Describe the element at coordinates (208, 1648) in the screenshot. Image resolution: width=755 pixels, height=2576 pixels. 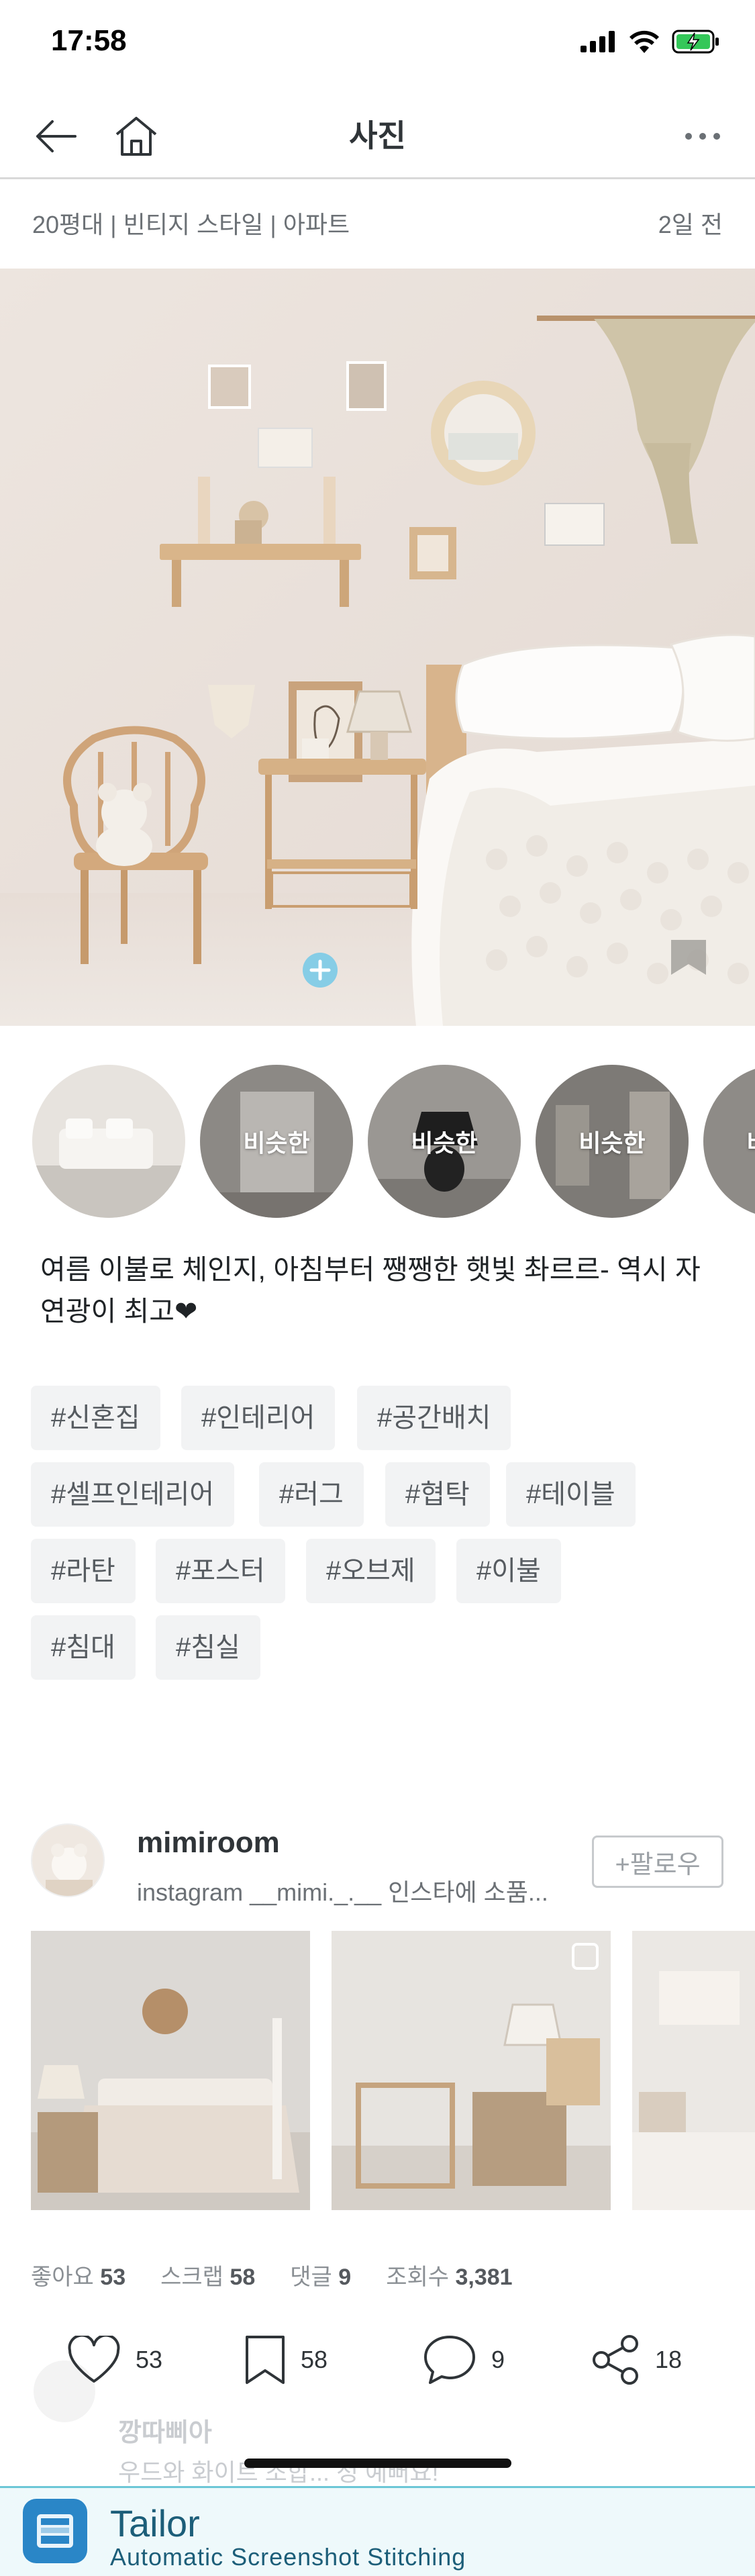
I see `hashtag: #침실` at that location.